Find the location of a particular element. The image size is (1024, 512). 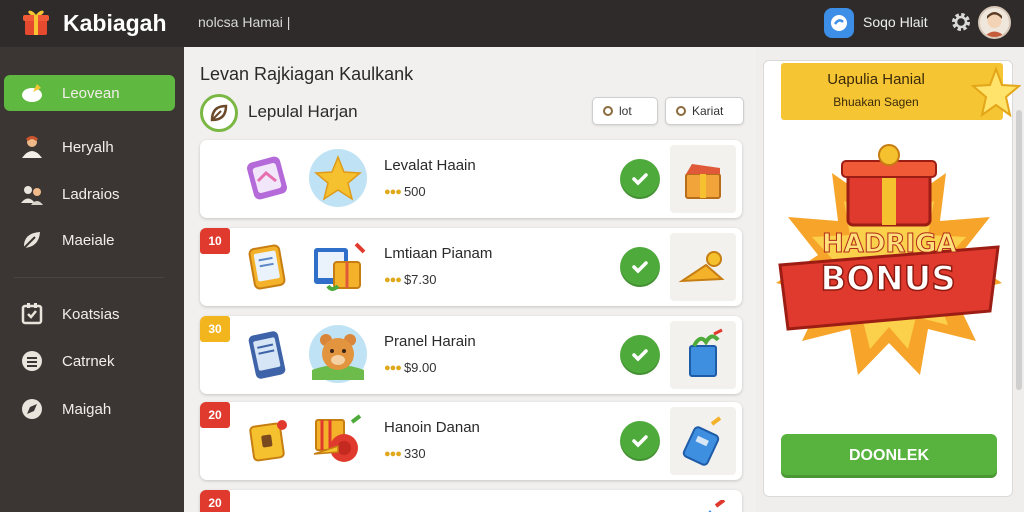

sidebar-item-label: Ladraios is located at coordinates (91, 194).